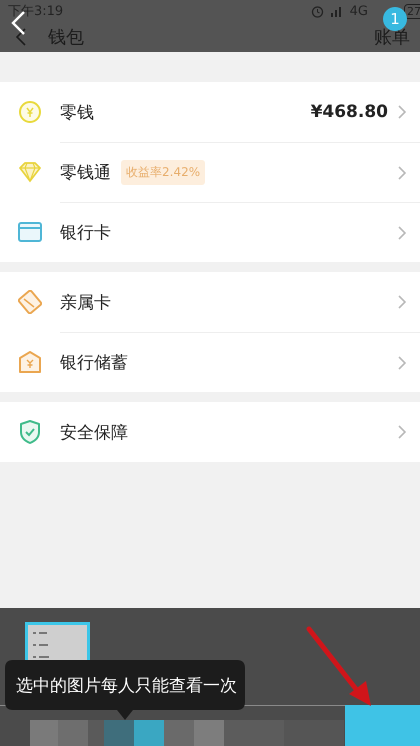 Image resolution: width=420 pixels, height=746 pixels. I want to click on wallet-row: 亲属卡, so click(210, 302).